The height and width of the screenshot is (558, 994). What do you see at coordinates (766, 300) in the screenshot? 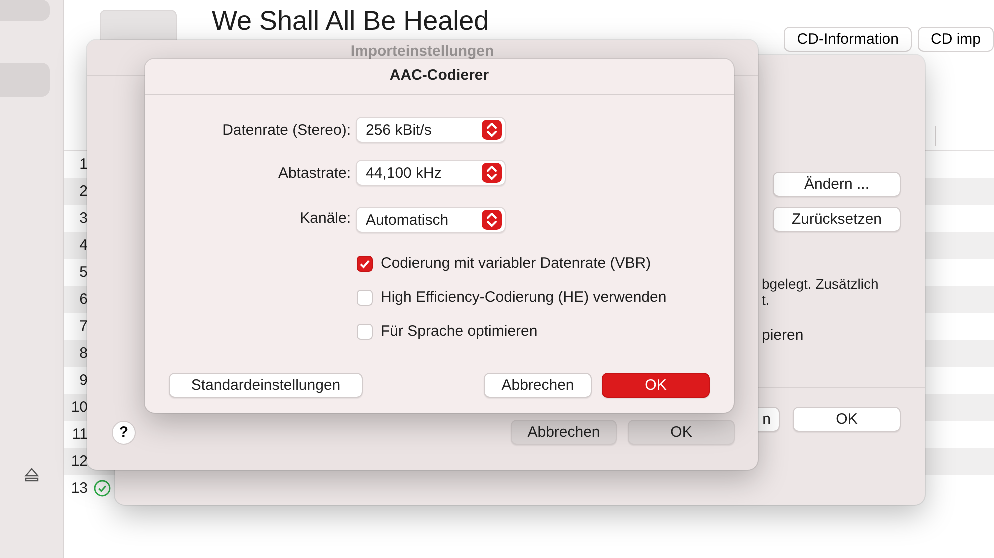
I see `description-text: t.` at bounding box center [766, 300].